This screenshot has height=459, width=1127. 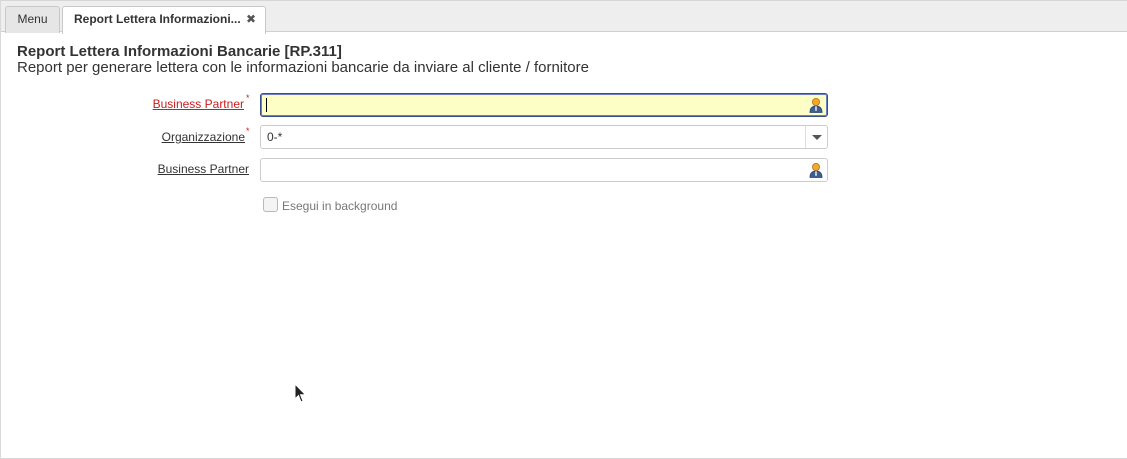 What do you see at coordinates (203, 137) in the screenshot?
I see `organizzazione-label: Organizzazione` at bounding box center [203, 137].